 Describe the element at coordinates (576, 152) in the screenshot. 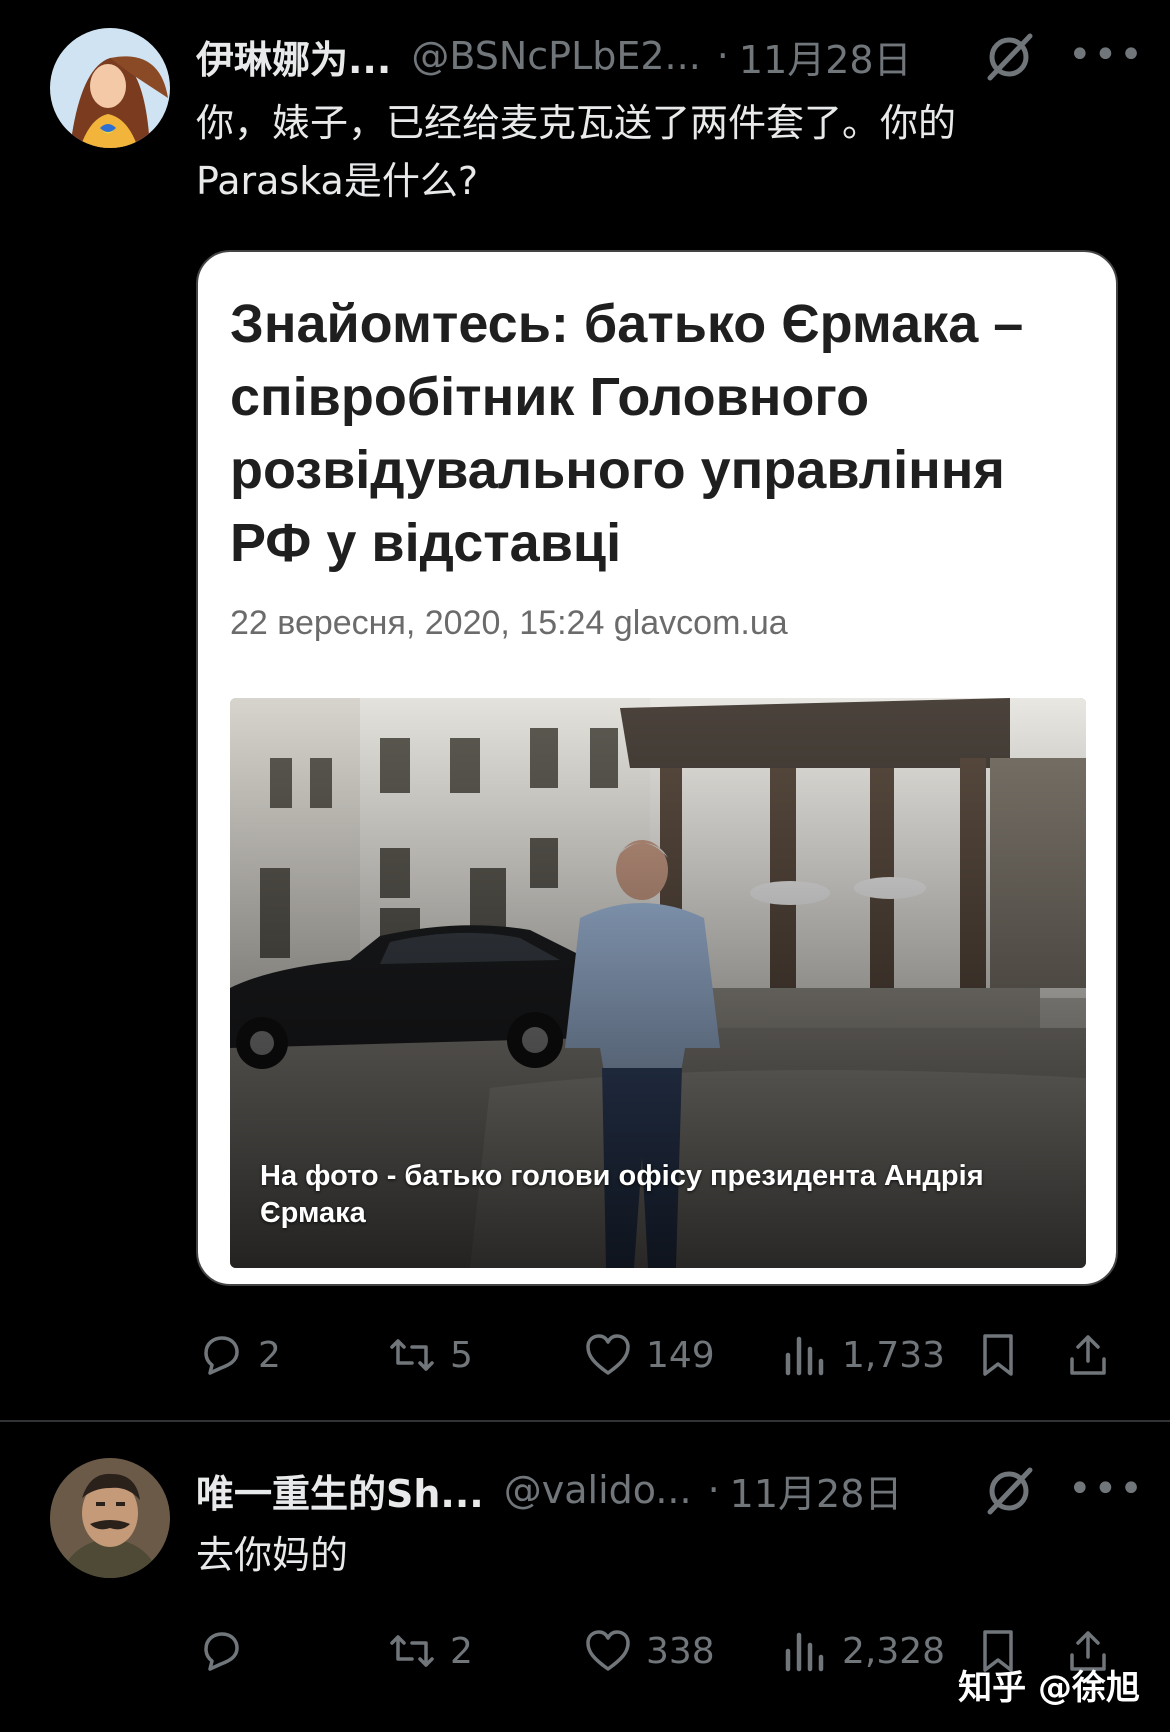

I see `tweet-text: 你，婊子，已经给麦克瓦送了两件套了。你的 Paraska是什么?` at that location.